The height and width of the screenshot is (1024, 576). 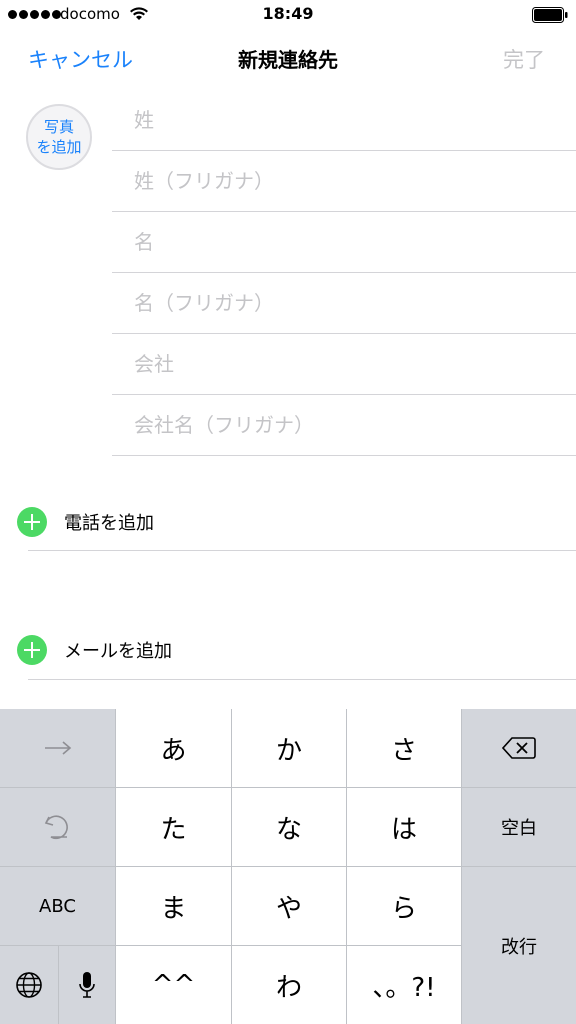 I want to click on add-phone-row: 電話を追加, so click(x=288, y=521).